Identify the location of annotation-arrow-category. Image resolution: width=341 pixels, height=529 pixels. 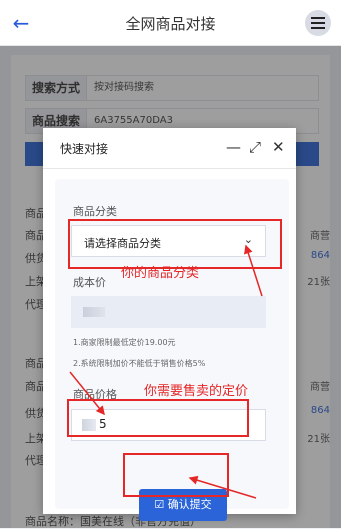
(253, 270).